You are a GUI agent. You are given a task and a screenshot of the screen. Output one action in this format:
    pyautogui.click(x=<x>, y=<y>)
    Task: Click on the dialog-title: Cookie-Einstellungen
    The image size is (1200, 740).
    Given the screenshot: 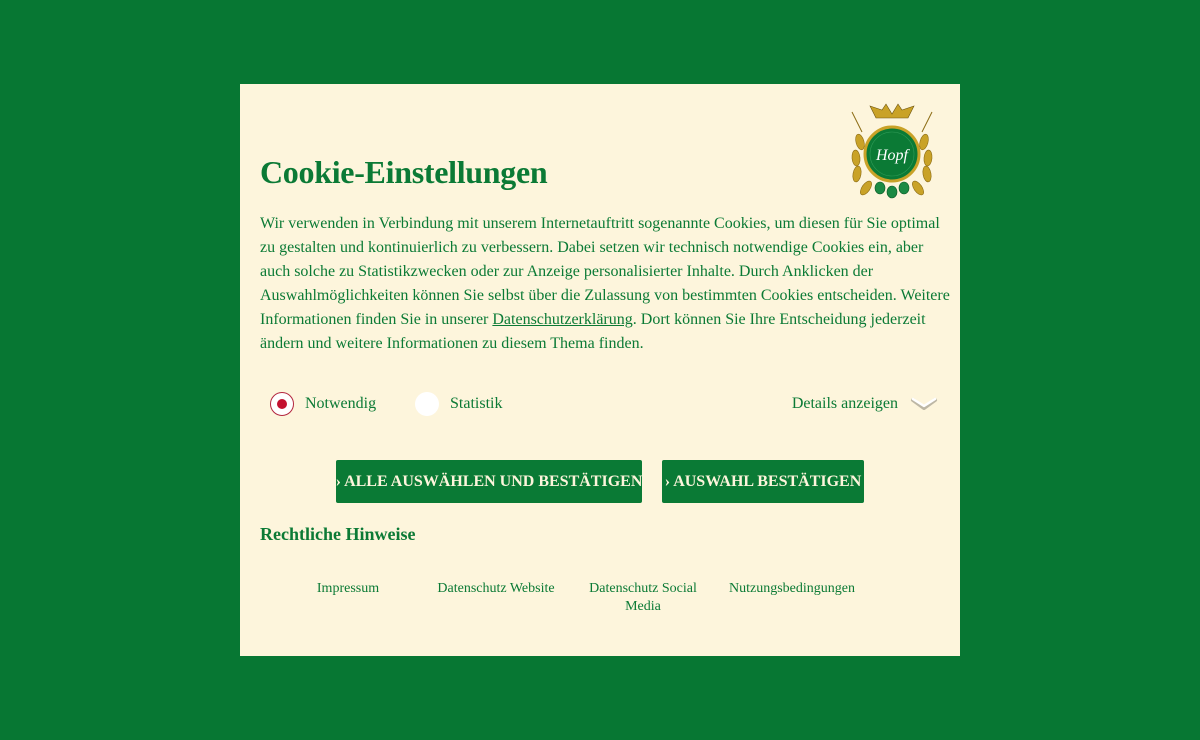 What is the action you would take?
    pyautogui.click(x=404, y=172)
    